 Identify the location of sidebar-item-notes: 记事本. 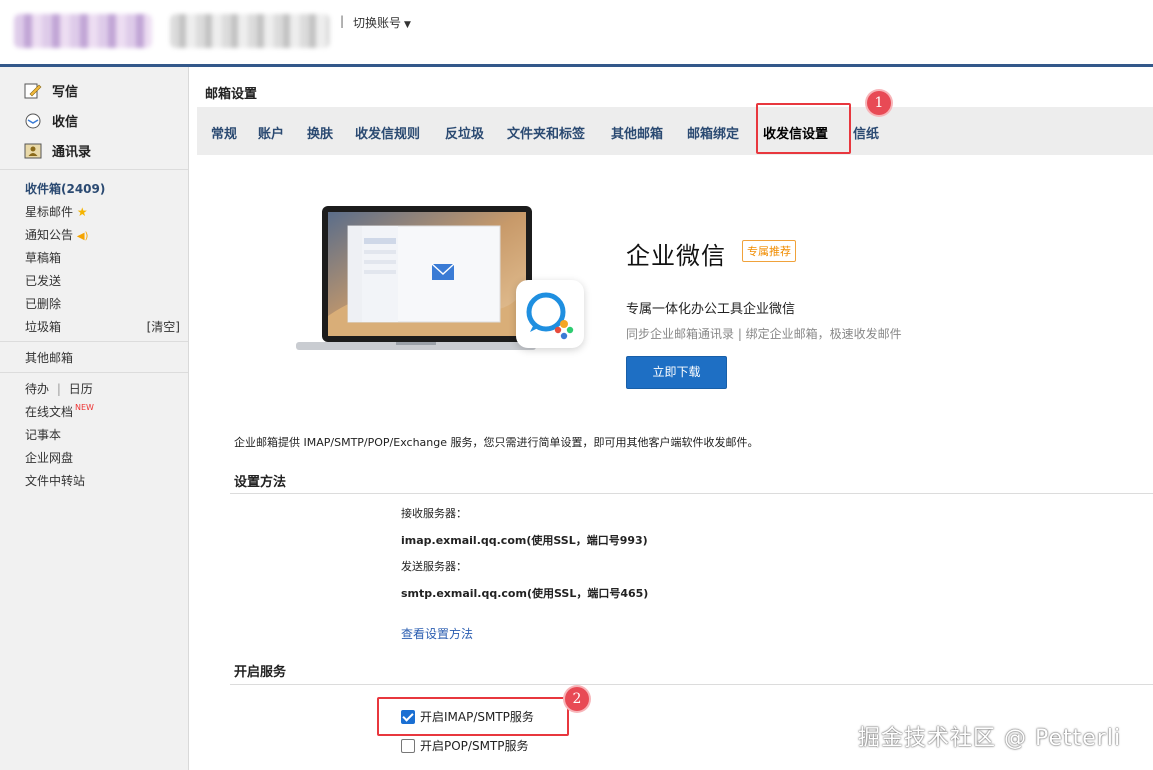
(43, 434).